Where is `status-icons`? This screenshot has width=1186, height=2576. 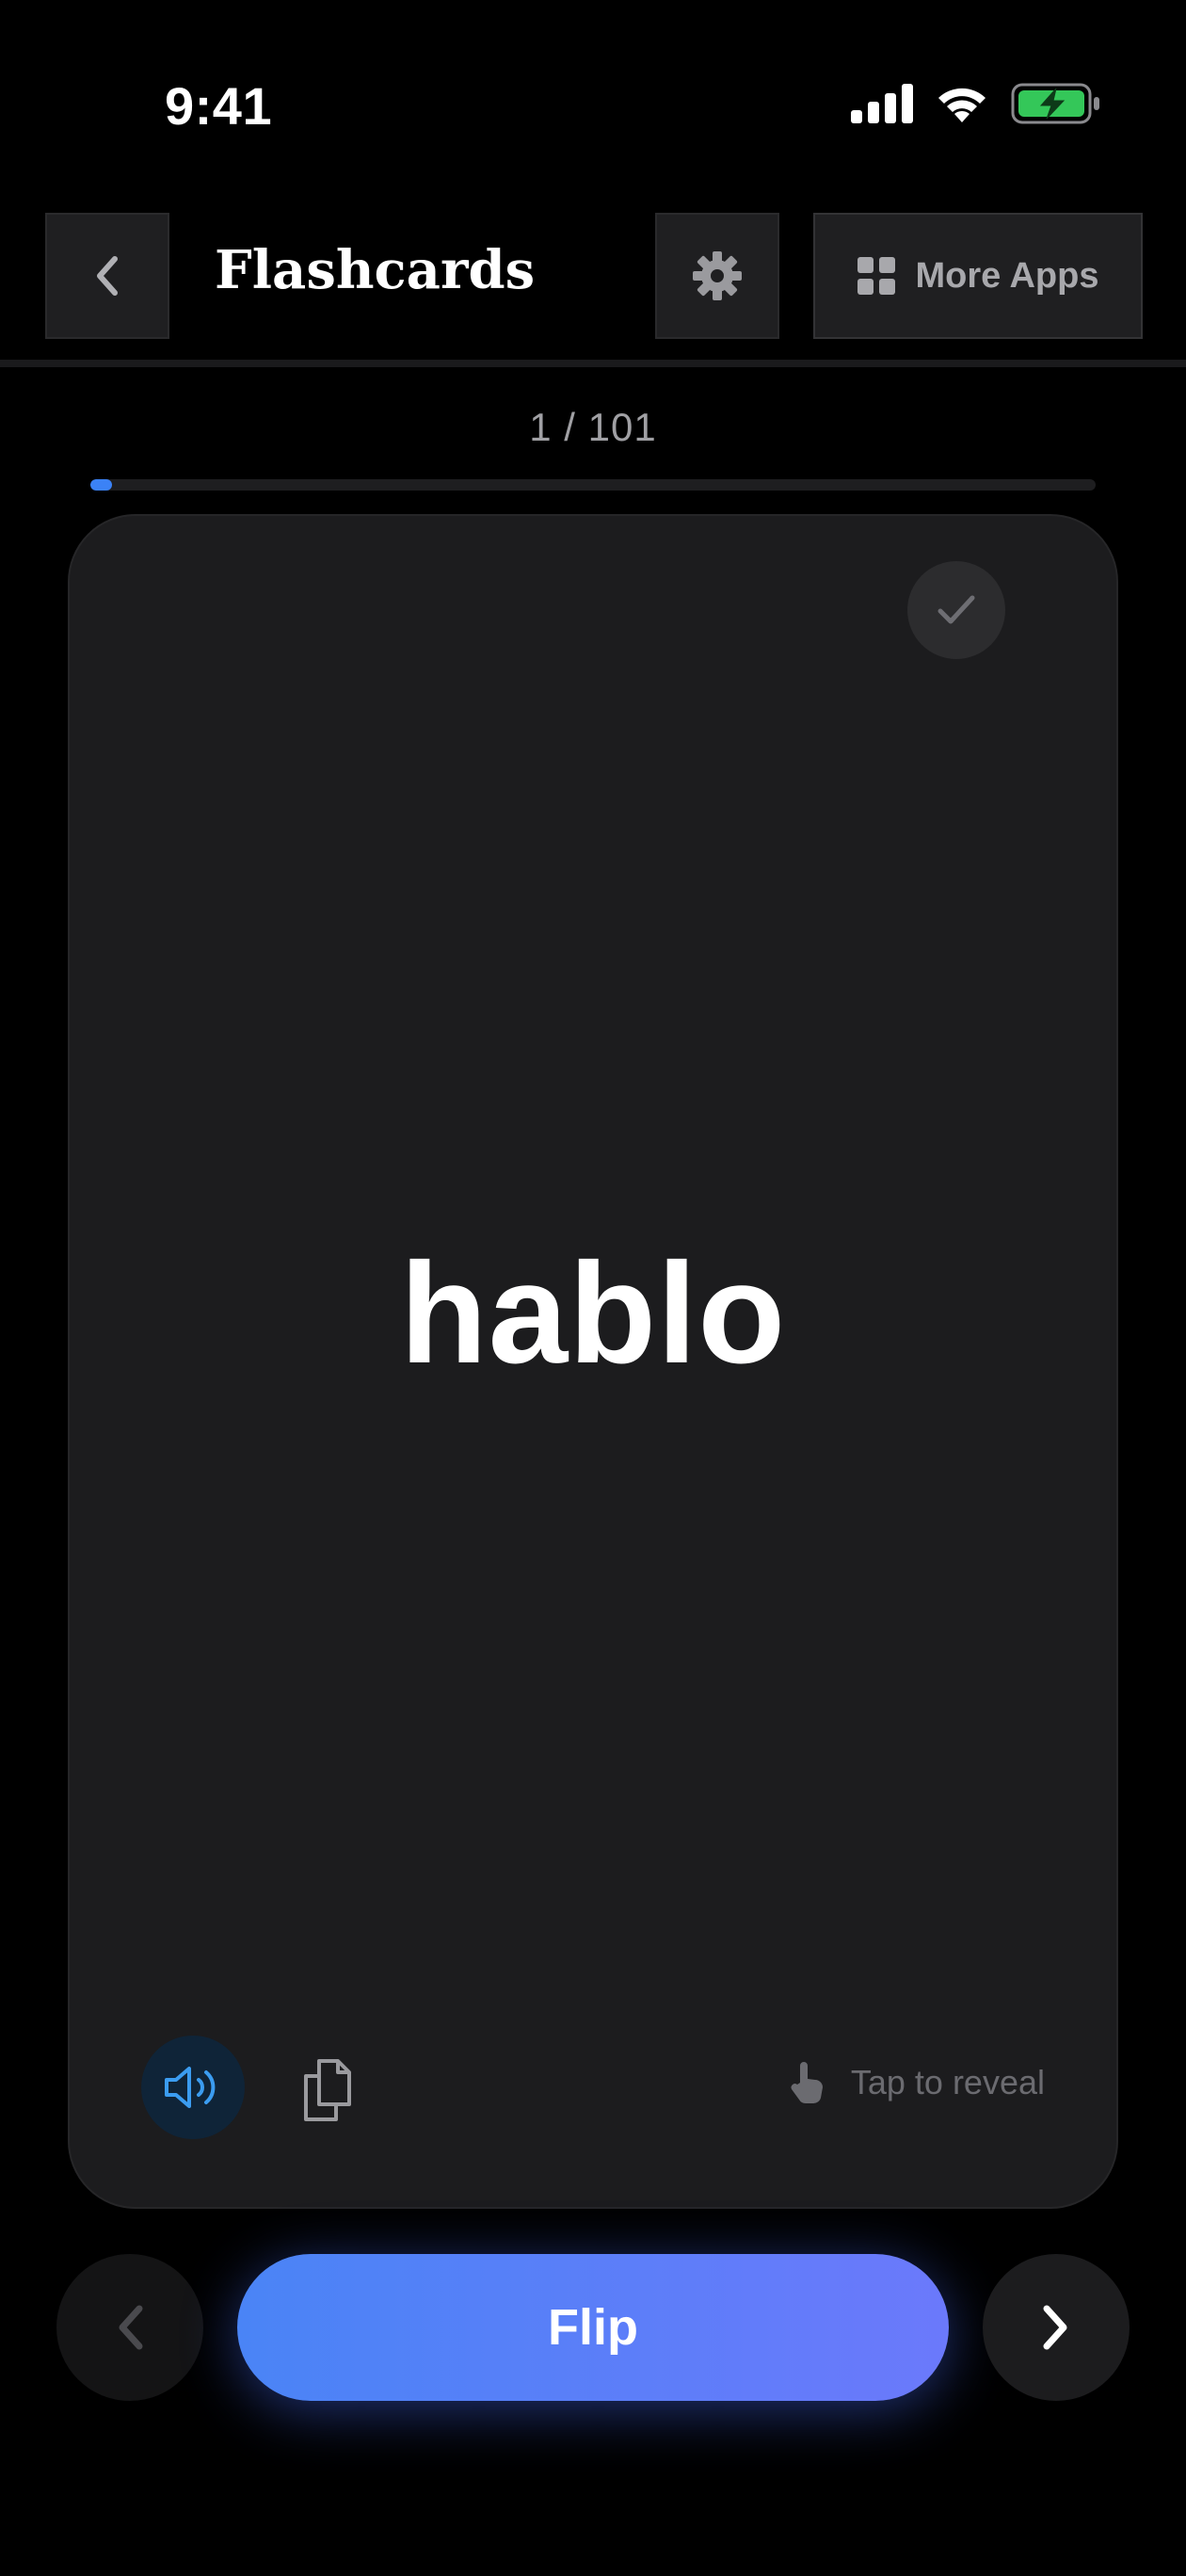
status-icons is located at coordinates (976, 103).